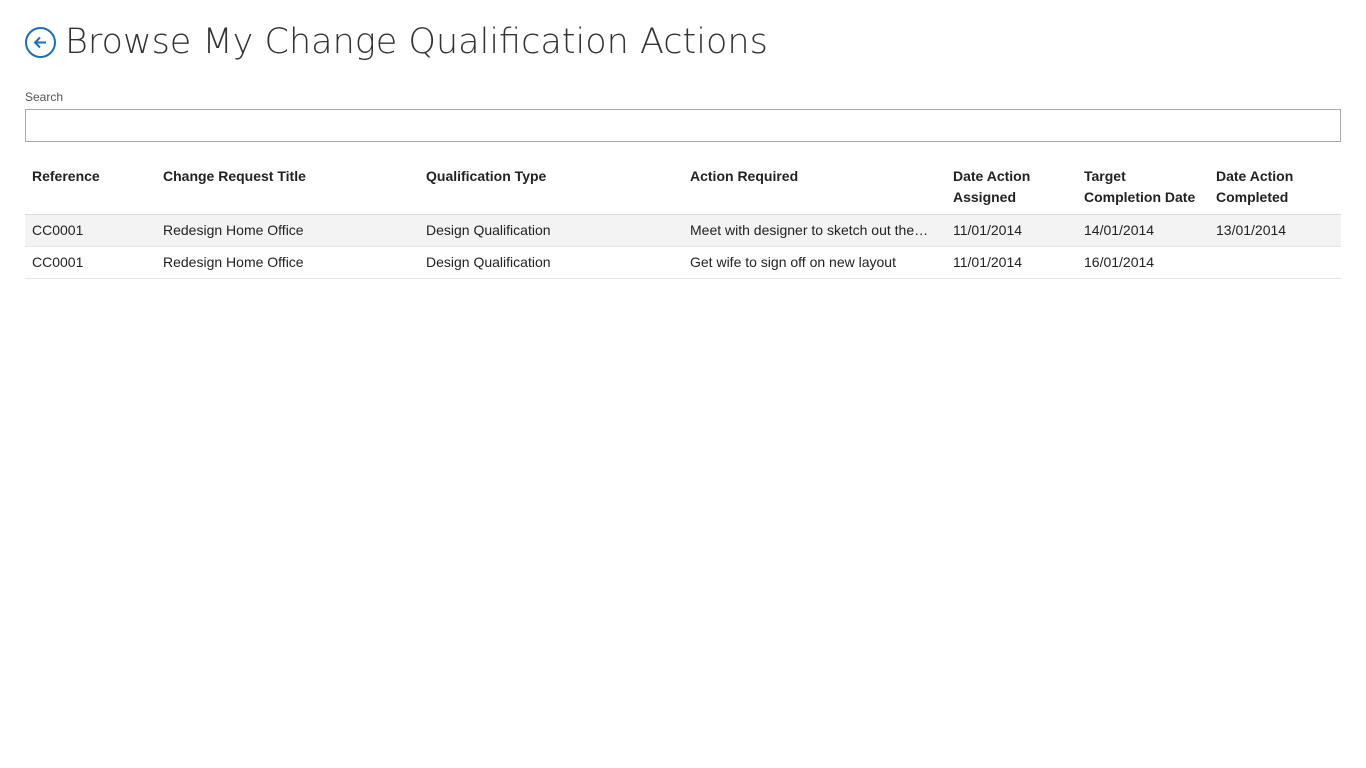 The width and height of the screenshot is (1366, 768). What do you see at coordinates (44, 97) in the screenshot?
I see `search-label: Search` at bounding box center [44, 97].